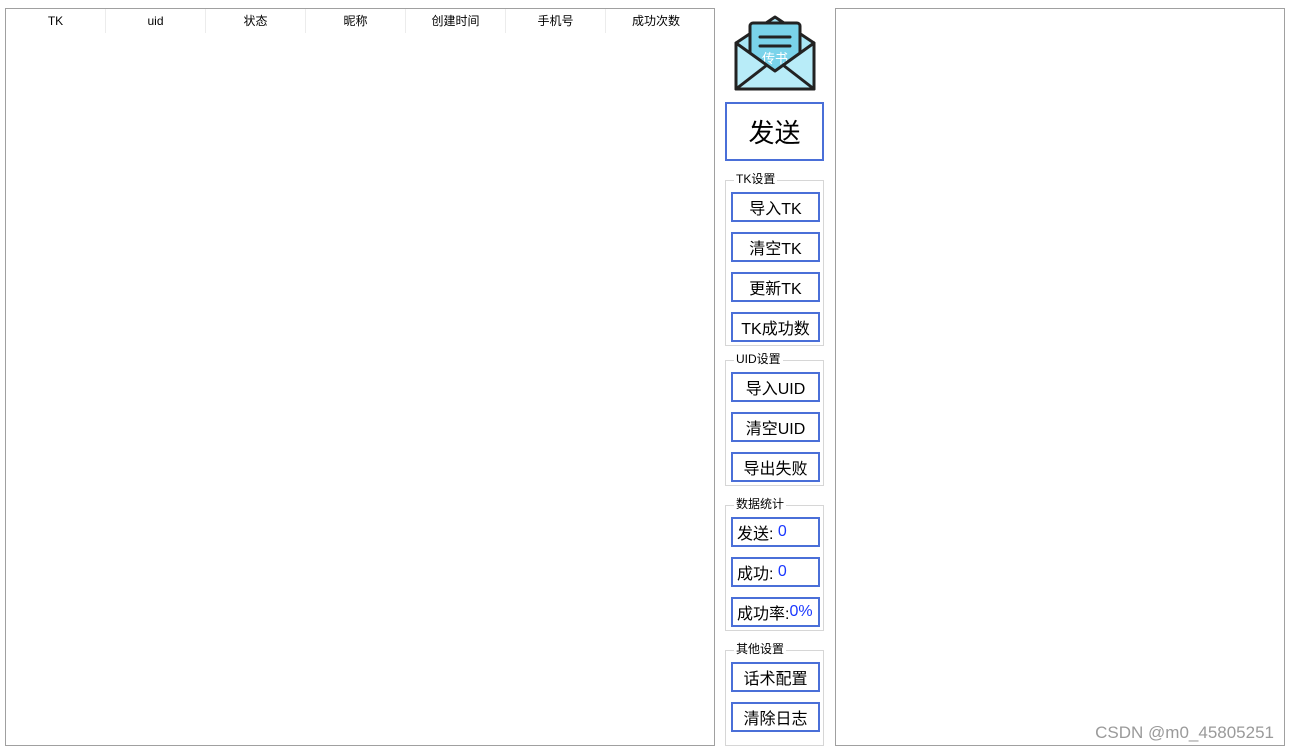 This screenshot has width=1290, height=750. What do you see at coordinates (556, 21) in the screenshot?
I see `column-header-phone: 手机号` at bounding box center [556, 21].